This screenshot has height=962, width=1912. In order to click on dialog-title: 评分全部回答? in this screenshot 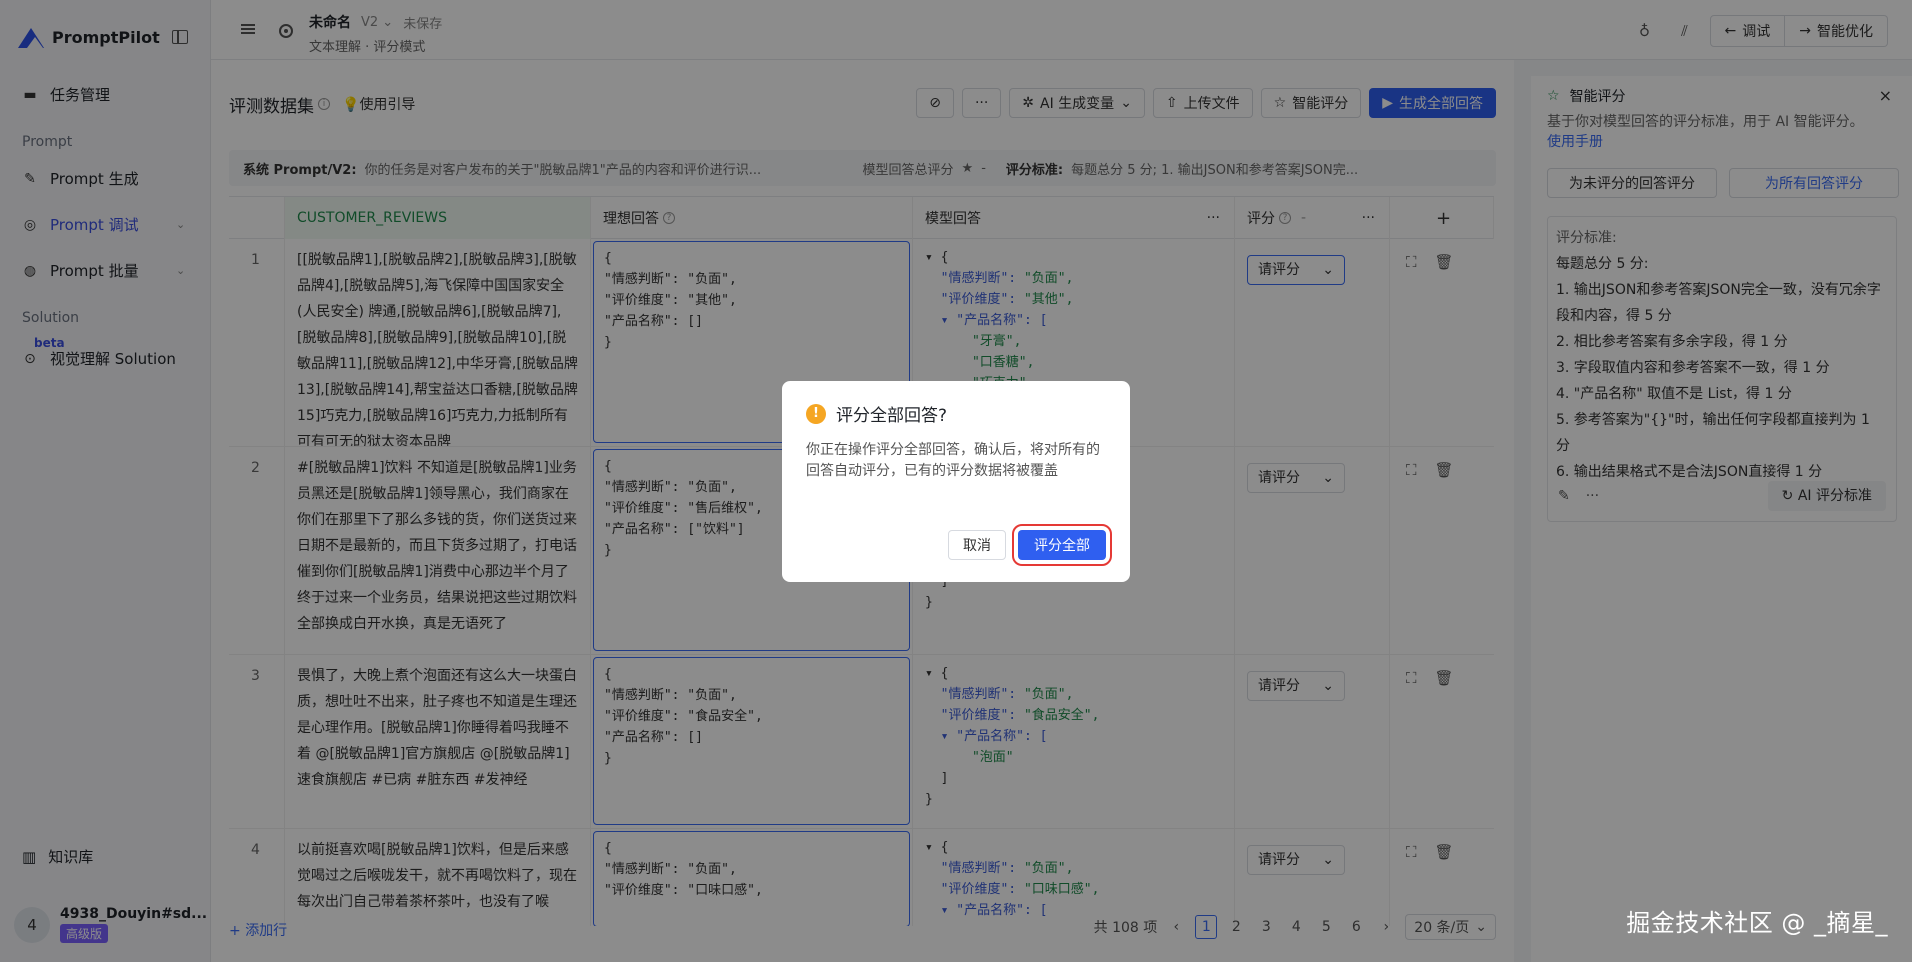, I will do `click(892, 416)`.